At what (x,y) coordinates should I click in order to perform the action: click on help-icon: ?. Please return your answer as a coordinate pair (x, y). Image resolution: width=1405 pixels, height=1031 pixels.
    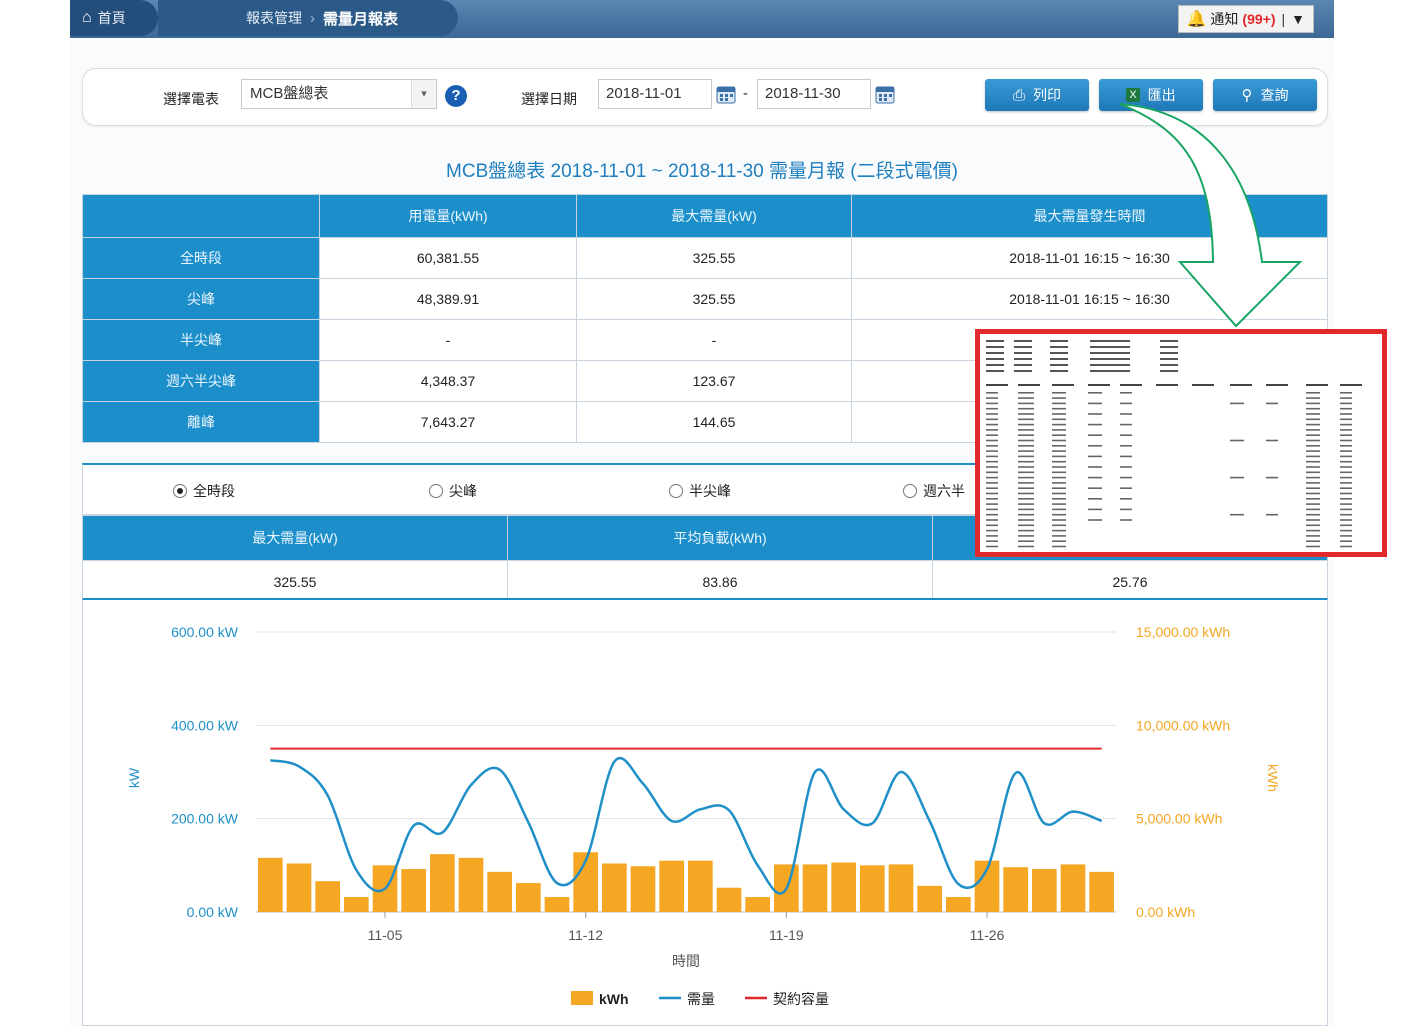
    Looking at the image, I should click on (456, 96).